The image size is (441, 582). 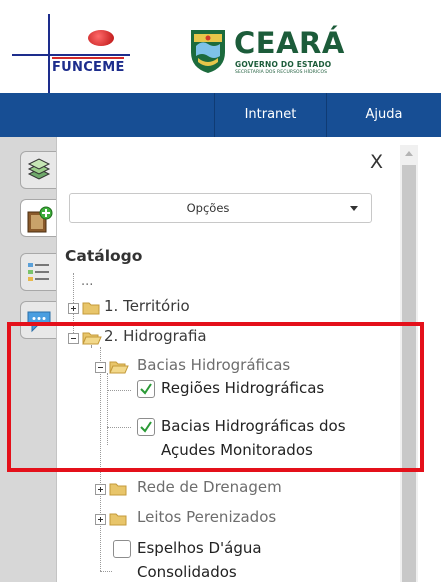 I want to click on add-layer-button, so click(x=39, y=218).